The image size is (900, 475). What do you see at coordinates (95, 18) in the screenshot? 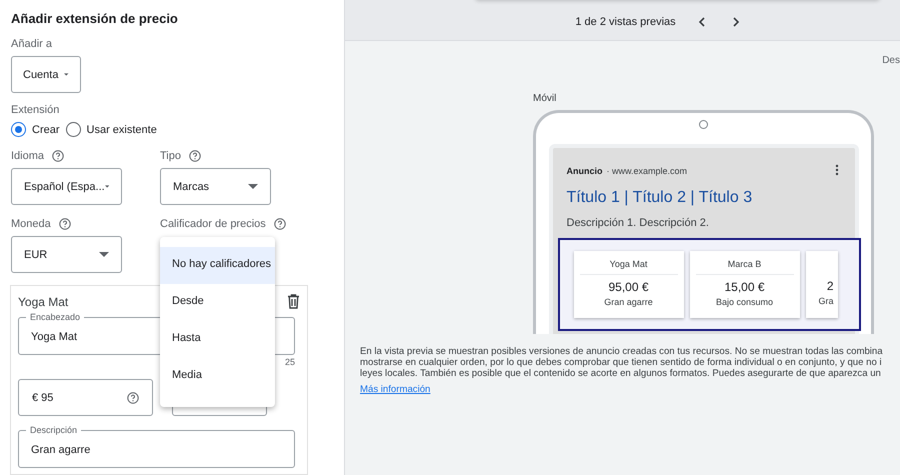
I see `panel-title: Añadir extensión de precio` at bounding box center [95, 18].